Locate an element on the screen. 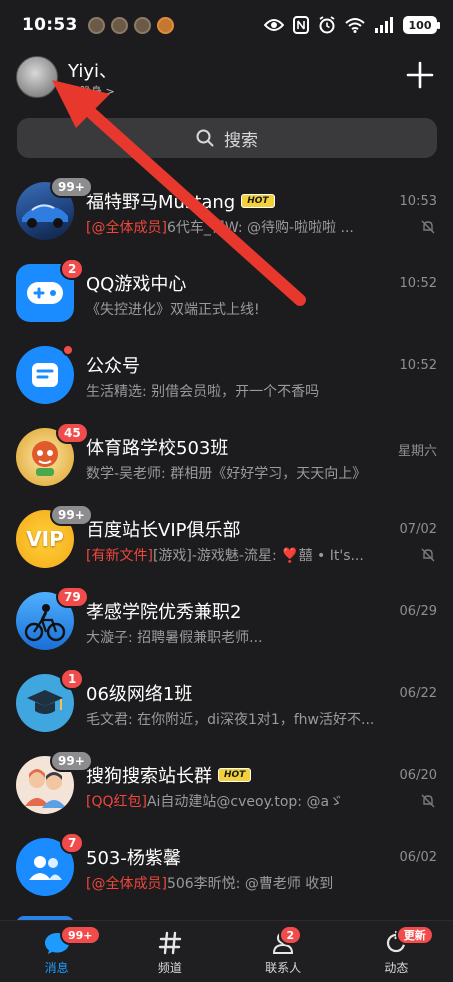 The width and height of the screenshot is (453, 982). chat-name: 搜狗搜索站长群 is located at coordinates (149, 776).